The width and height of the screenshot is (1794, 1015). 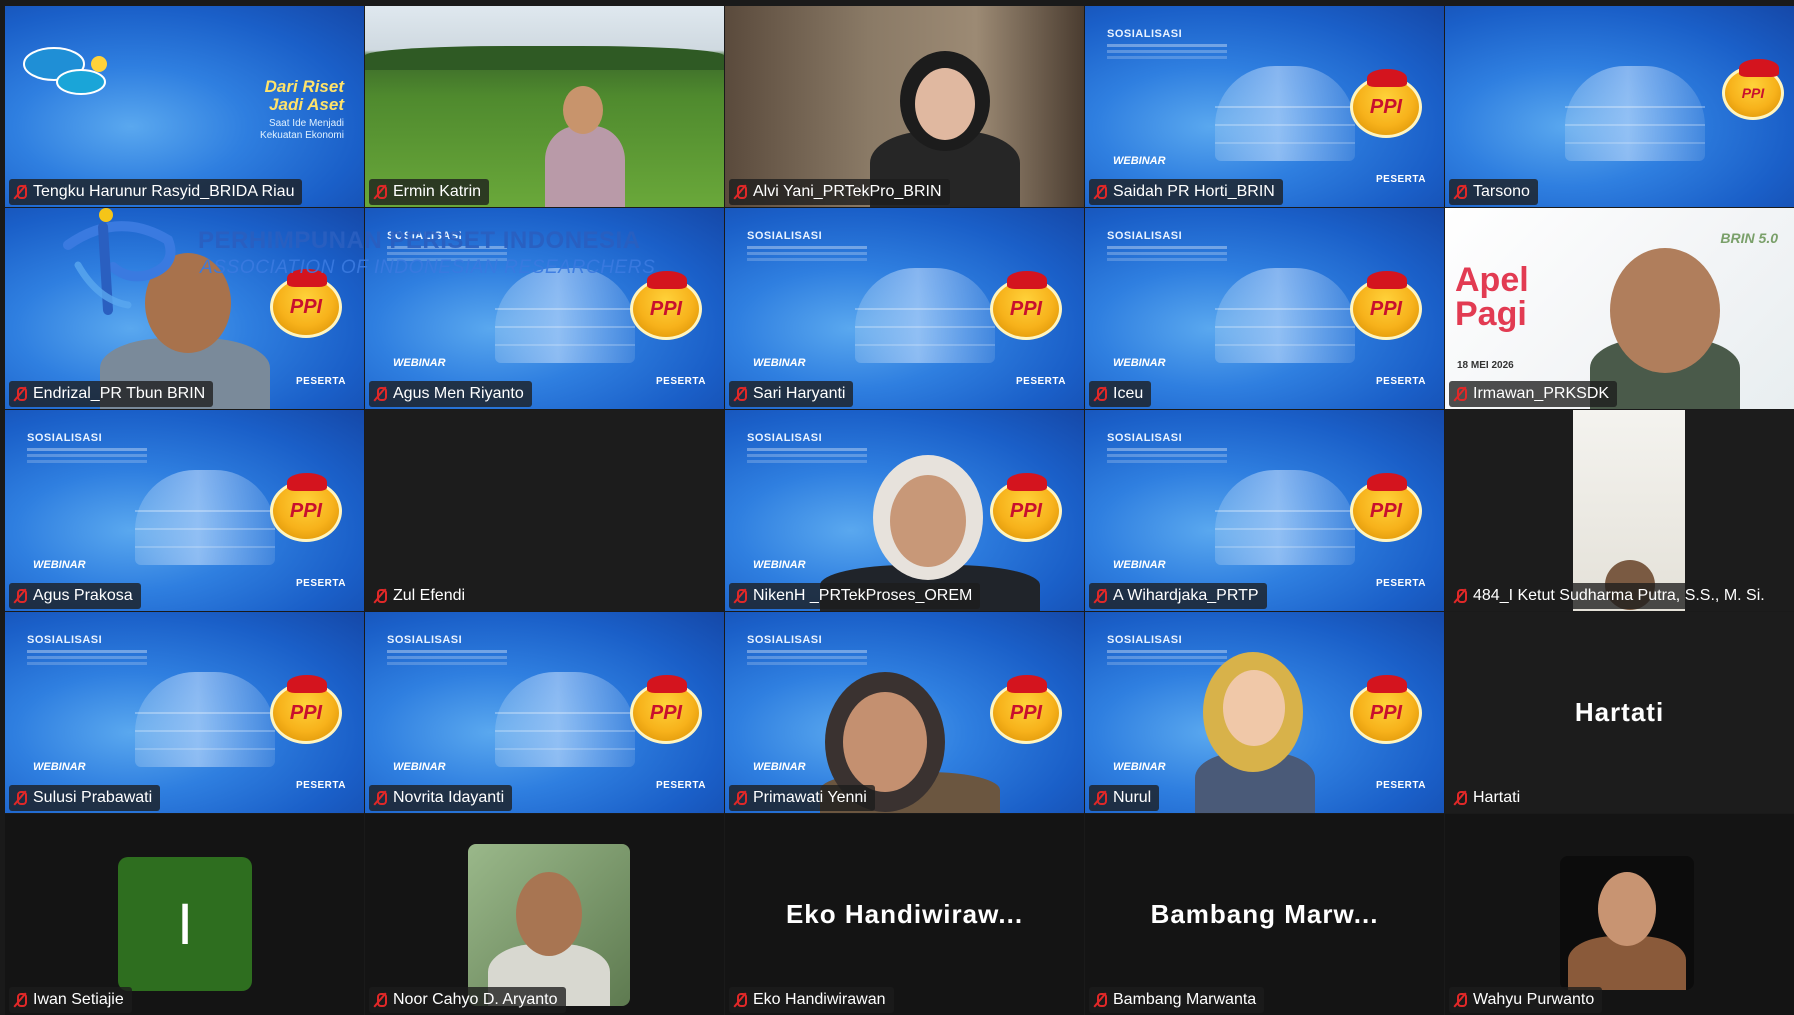 I want to click on participant-tile: Hartati Hartati, so click(x=1619, y=712).